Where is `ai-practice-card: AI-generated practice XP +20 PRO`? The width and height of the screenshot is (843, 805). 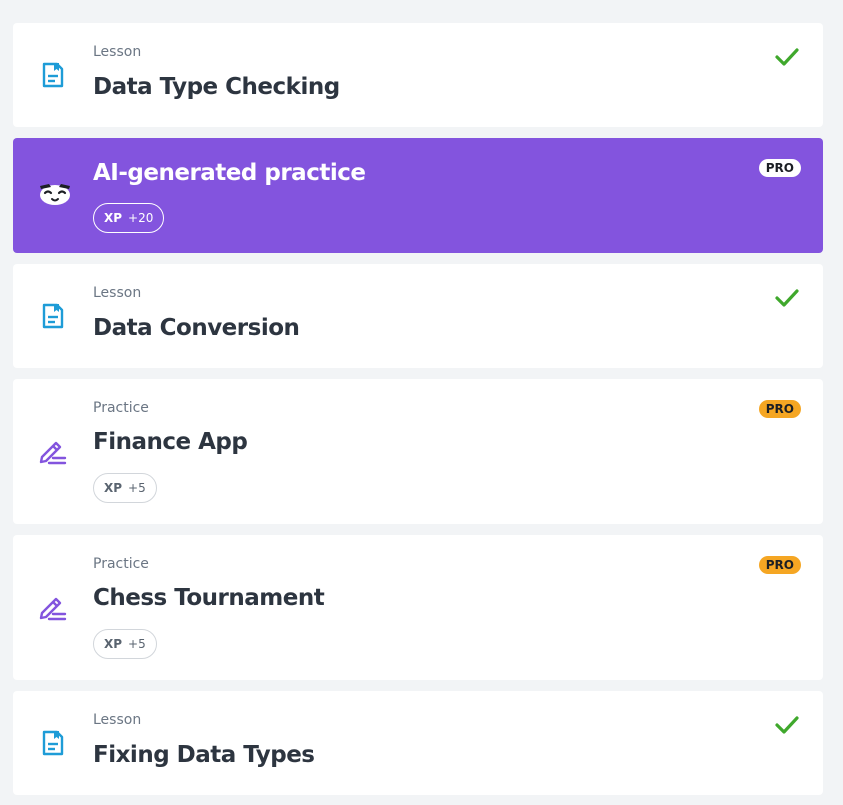 ai-practice-card: AI-generated practice XP +20 PRO is located at coordinates (418, 195).